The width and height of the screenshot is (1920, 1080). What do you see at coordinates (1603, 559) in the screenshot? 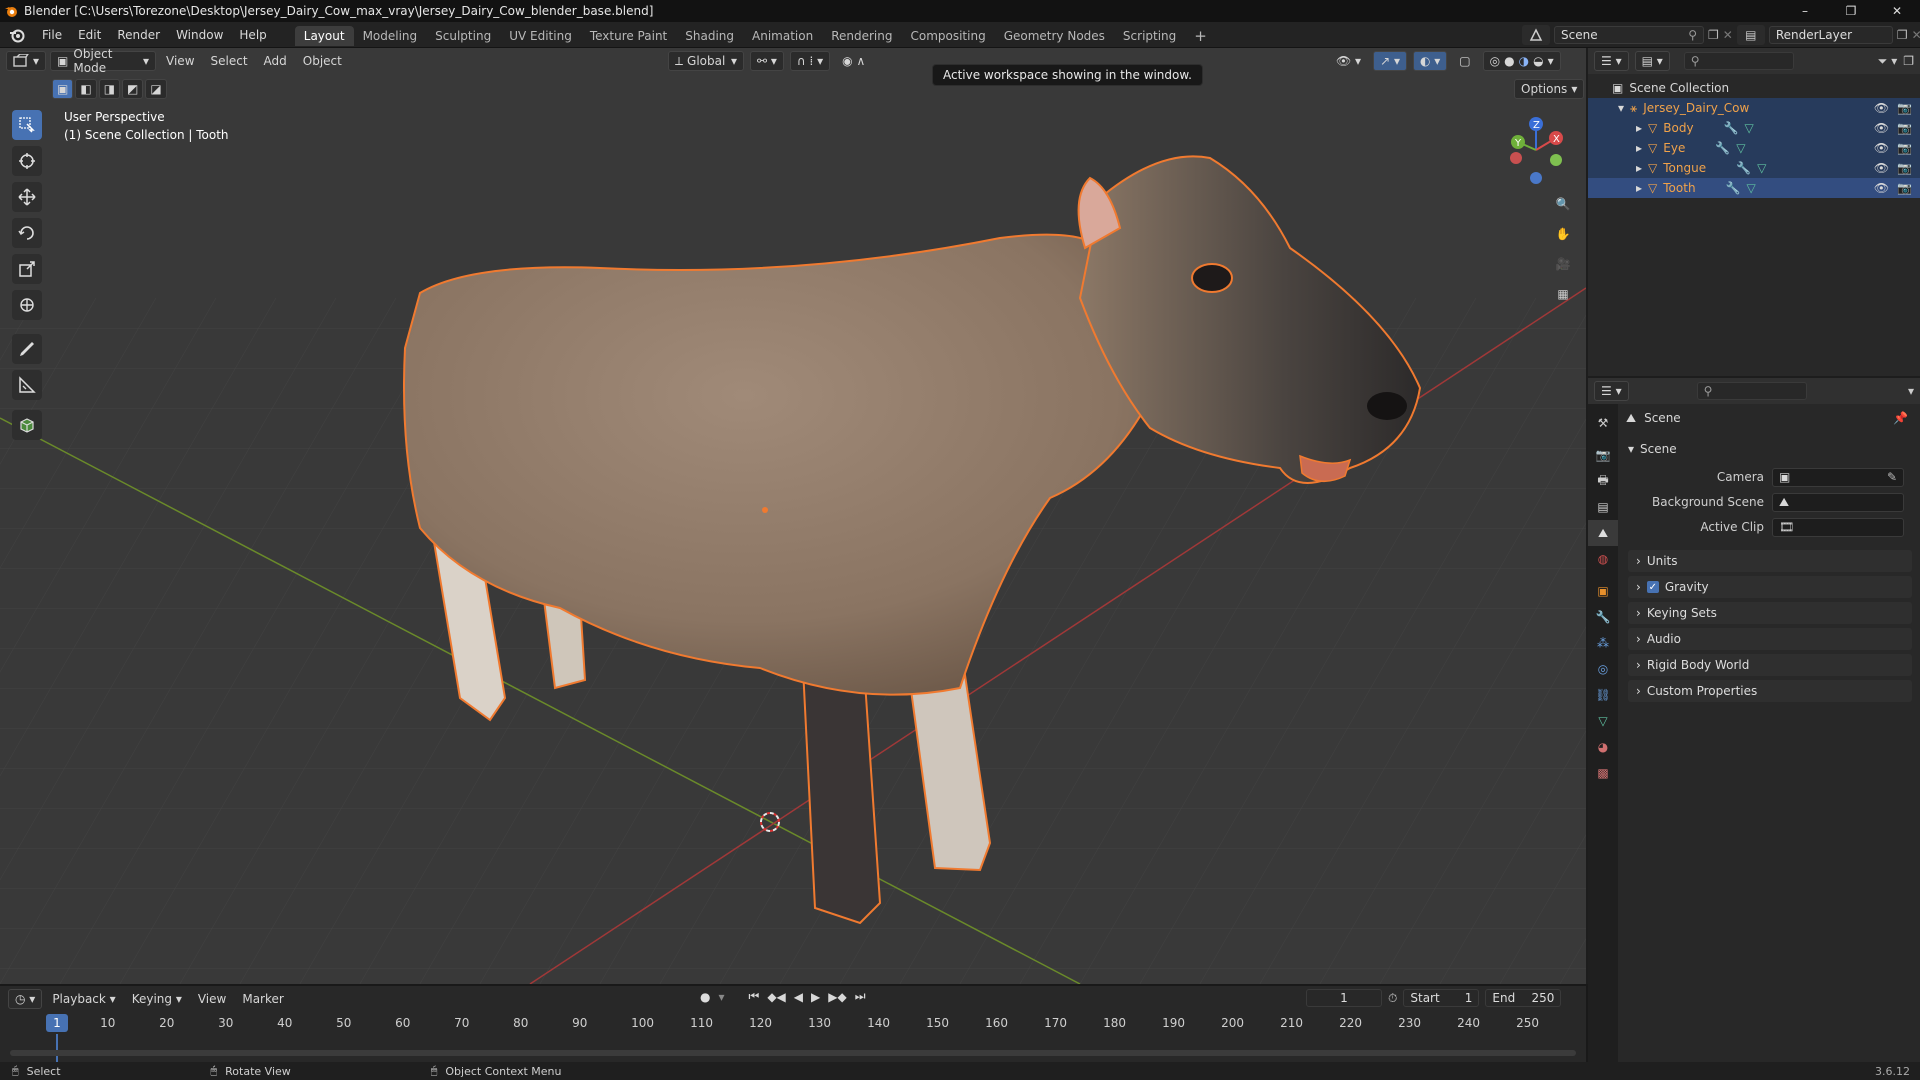
I see `world-tab-icon: ◍` at bounding box center [1603, 559].